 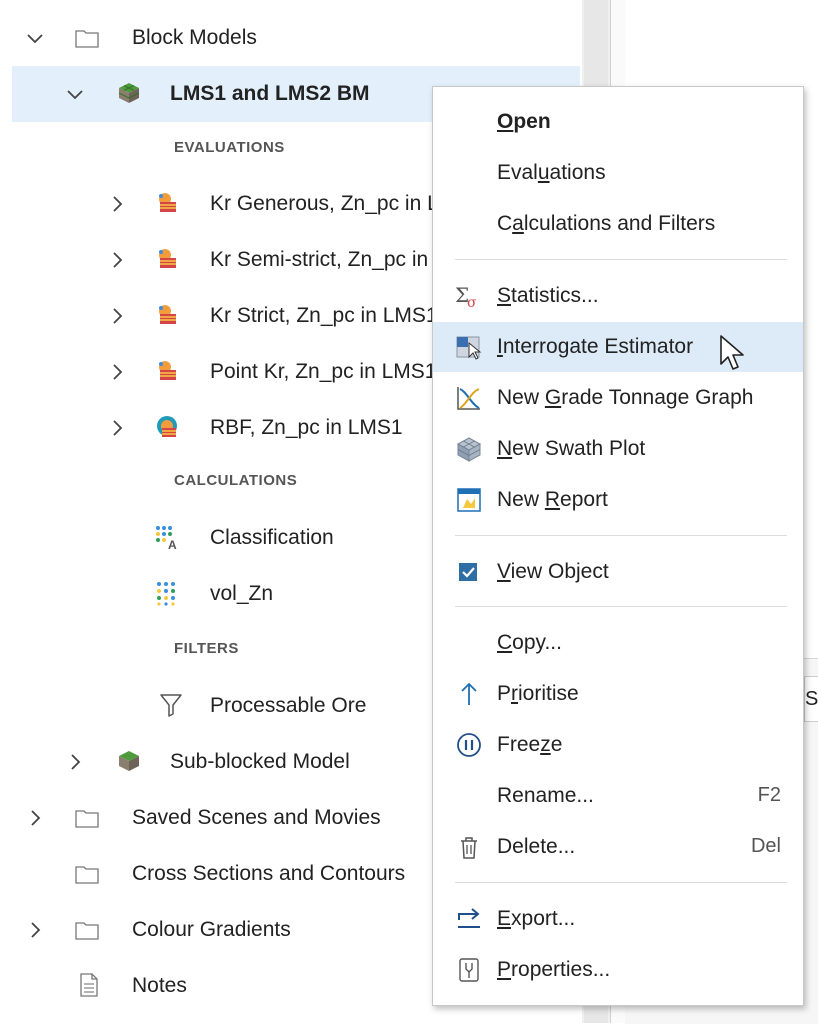 I want to click on mnemonic: u, so click(x=543, y=172).